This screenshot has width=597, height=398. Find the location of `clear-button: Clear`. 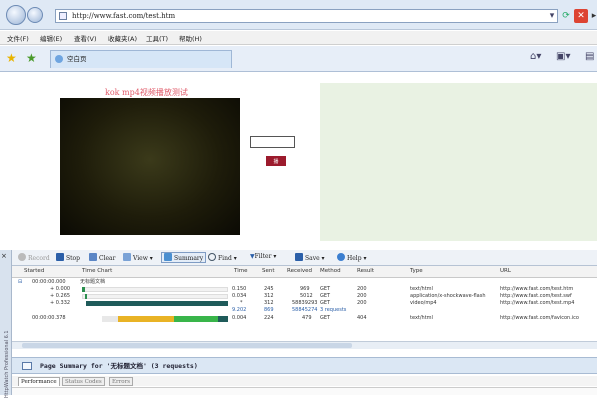

clear-button: Clear is located at coordinates (102, 257).